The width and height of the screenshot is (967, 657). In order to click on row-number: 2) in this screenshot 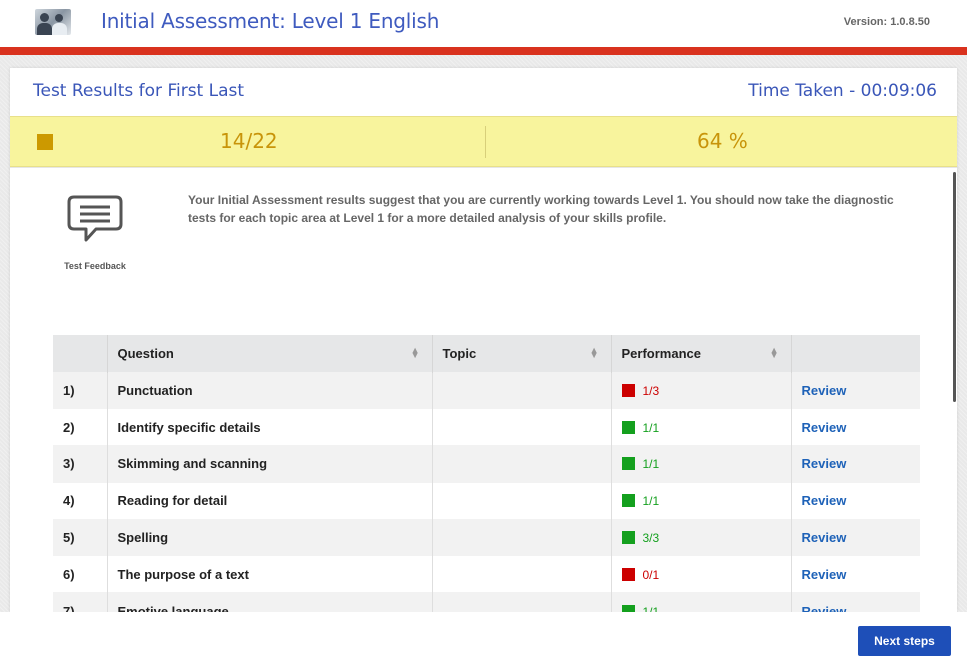, I will do `click(80, 427)`.